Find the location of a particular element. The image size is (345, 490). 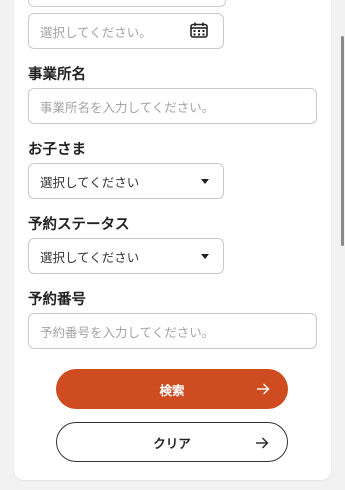

child-label: お子さま is located at coordinates (57, 150).